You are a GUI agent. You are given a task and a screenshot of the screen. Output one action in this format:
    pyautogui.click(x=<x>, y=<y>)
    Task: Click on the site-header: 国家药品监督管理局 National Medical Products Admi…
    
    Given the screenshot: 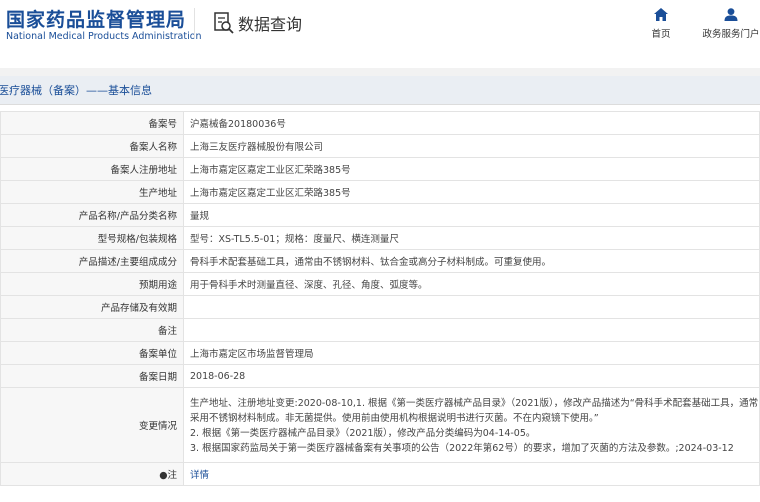 What is the action you would take?
    pyautogui.click(x=380, y=34)
    